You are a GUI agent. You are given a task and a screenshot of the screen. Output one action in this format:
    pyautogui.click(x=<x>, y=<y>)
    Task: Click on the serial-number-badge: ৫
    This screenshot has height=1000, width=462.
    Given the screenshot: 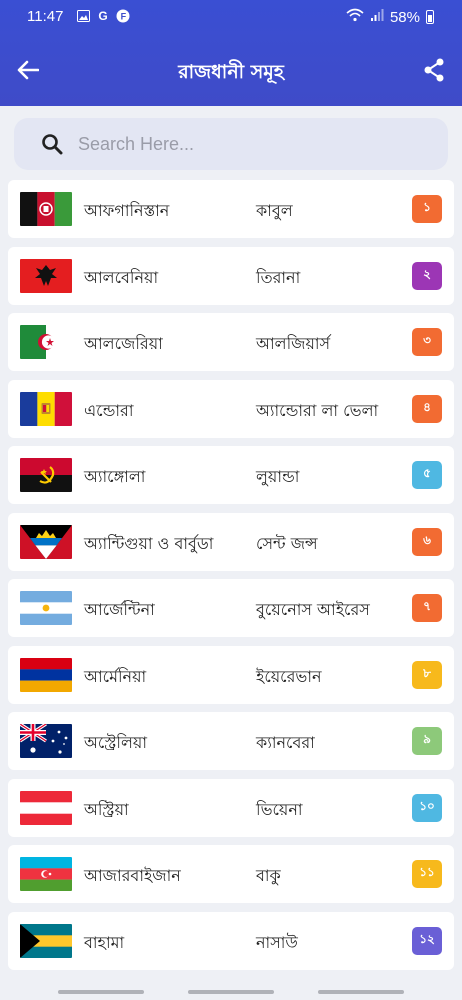 What is the action you would take?
    pyautogui.click(x=427, y=475)
    